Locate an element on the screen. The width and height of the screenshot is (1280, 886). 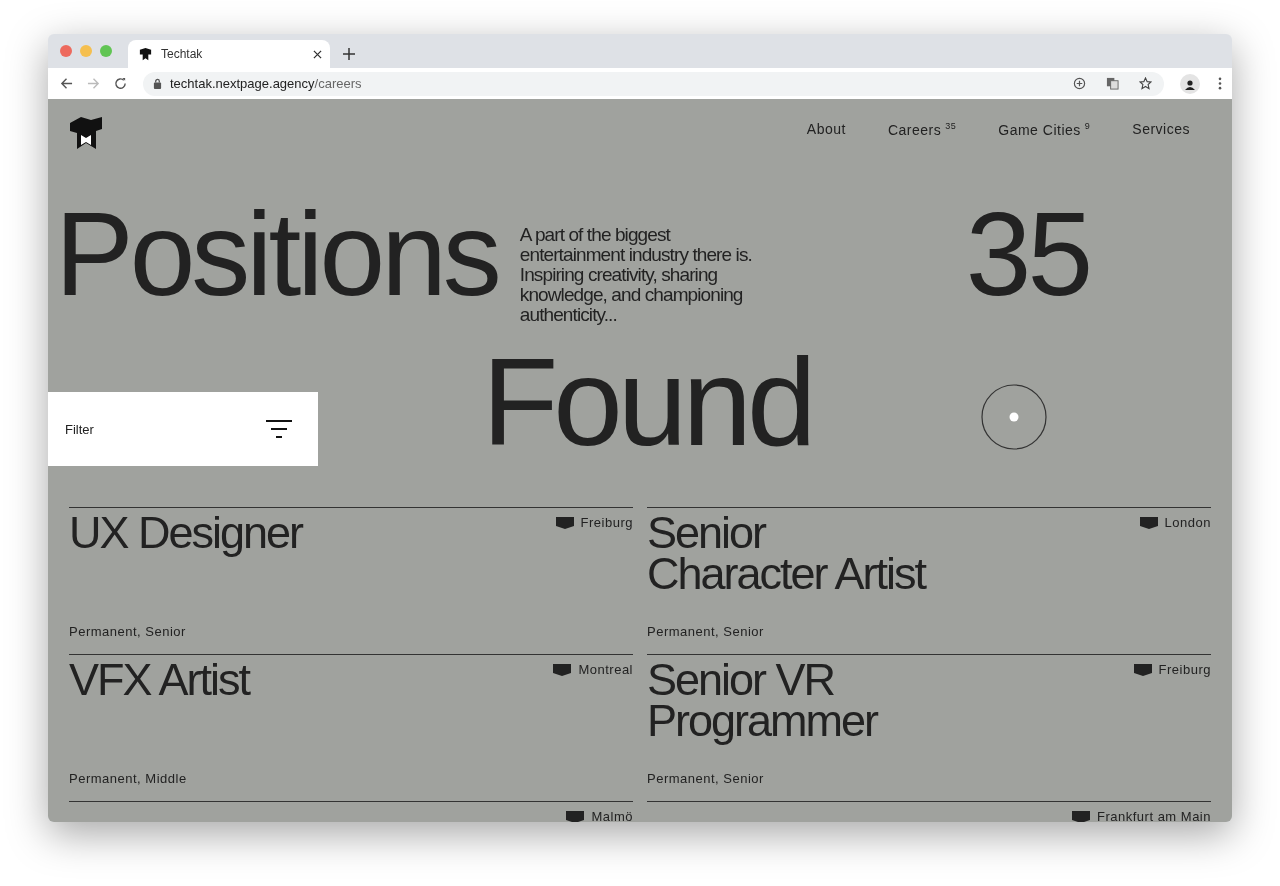
job-title: Senior Character Artist is located at coordinates (786, 553).